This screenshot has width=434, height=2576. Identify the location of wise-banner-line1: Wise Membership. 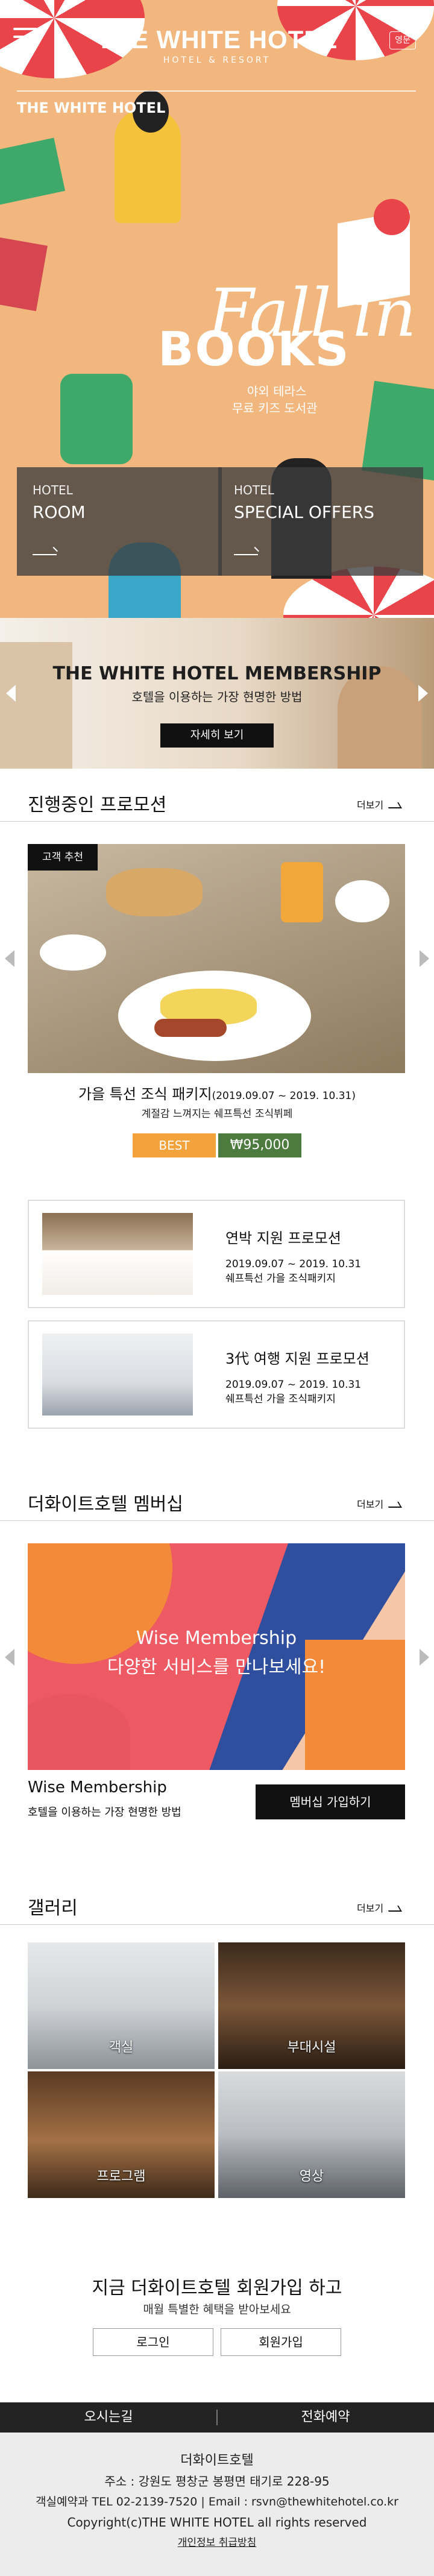
(216, 1638).